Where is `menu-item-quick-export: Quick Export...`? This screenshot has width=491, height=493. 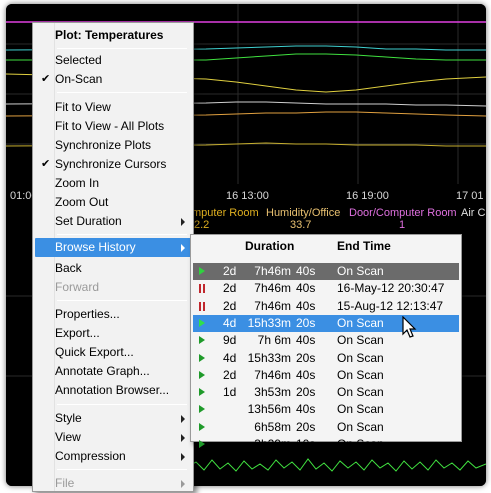
menu-item-quick-export: Quick Export... is located at coordinates (113, 352).